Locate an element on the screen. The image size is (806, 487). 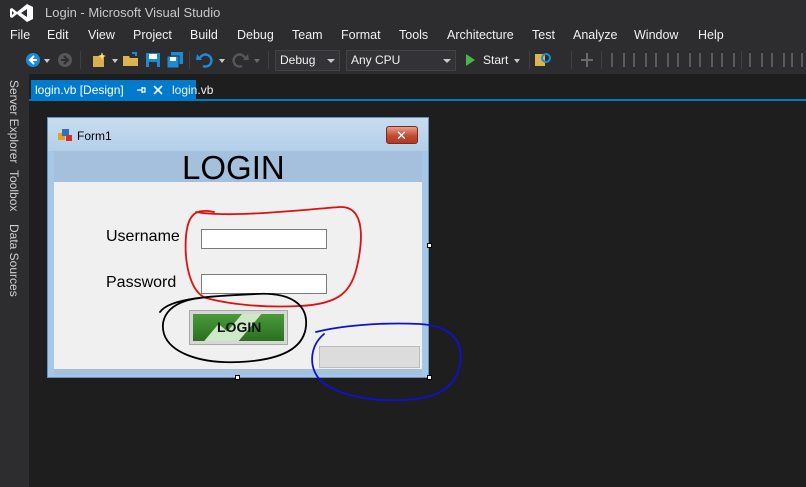
undo-icon is located at coordinates (205, 60).